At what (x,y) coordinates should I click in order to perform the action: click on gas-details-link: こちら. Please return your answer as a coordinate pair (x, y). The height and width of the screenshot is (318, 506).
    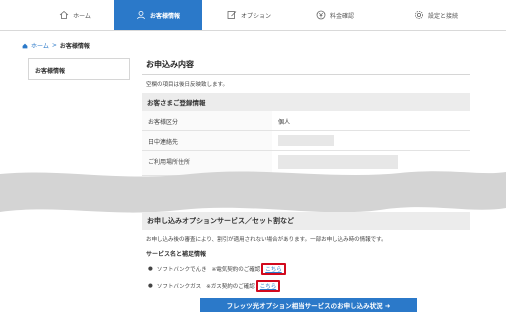
    Looking at the image, I should click on (268, 286).